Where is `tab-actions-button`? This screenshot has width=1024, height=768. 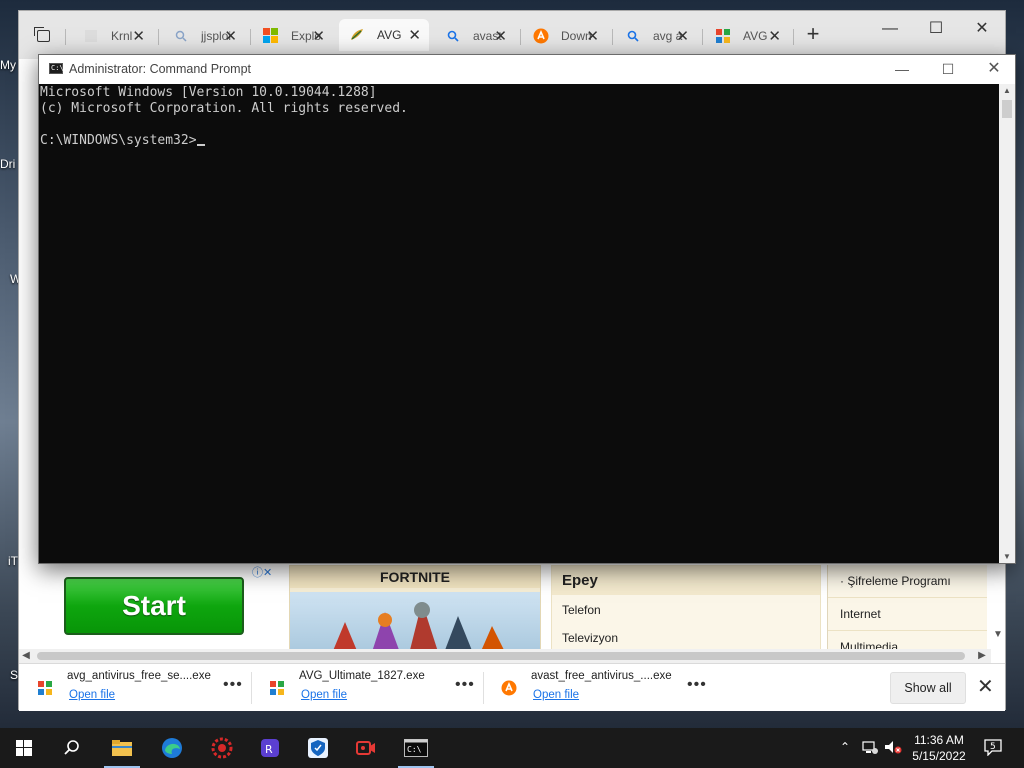 tab-actions-button is located at coordinates (43, 36).